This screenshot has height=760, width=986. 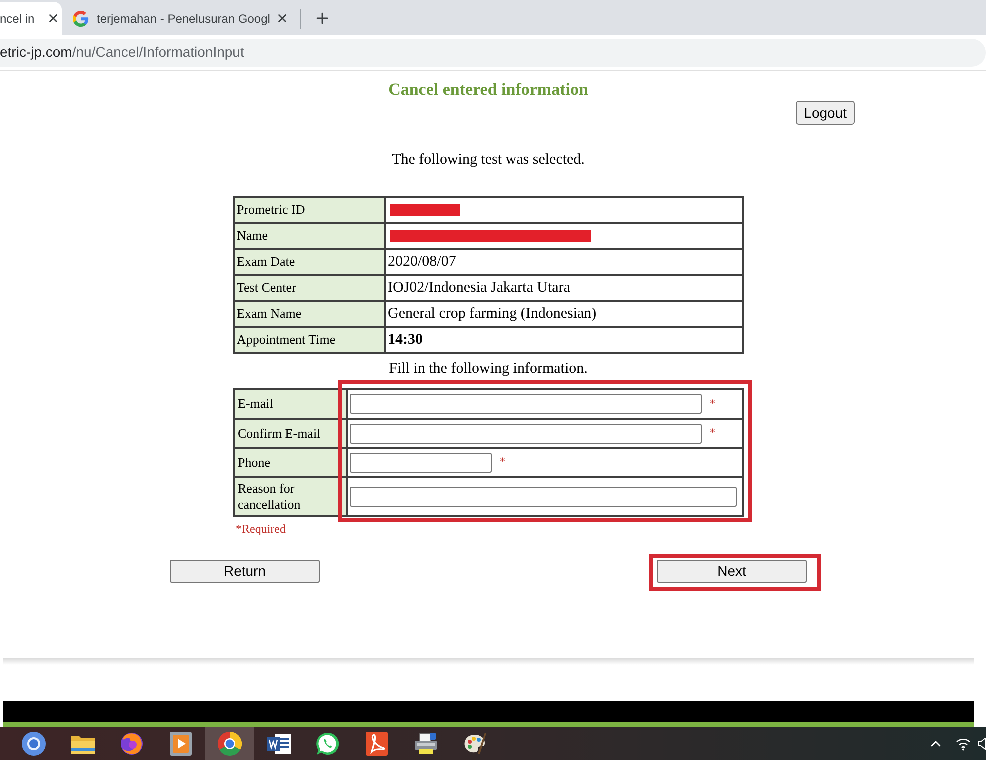 What do you see at coordinates (488, 369) in the screenshot?
I see `form-intro-text: Fill in the following information.` at bounding box center [488, 369].